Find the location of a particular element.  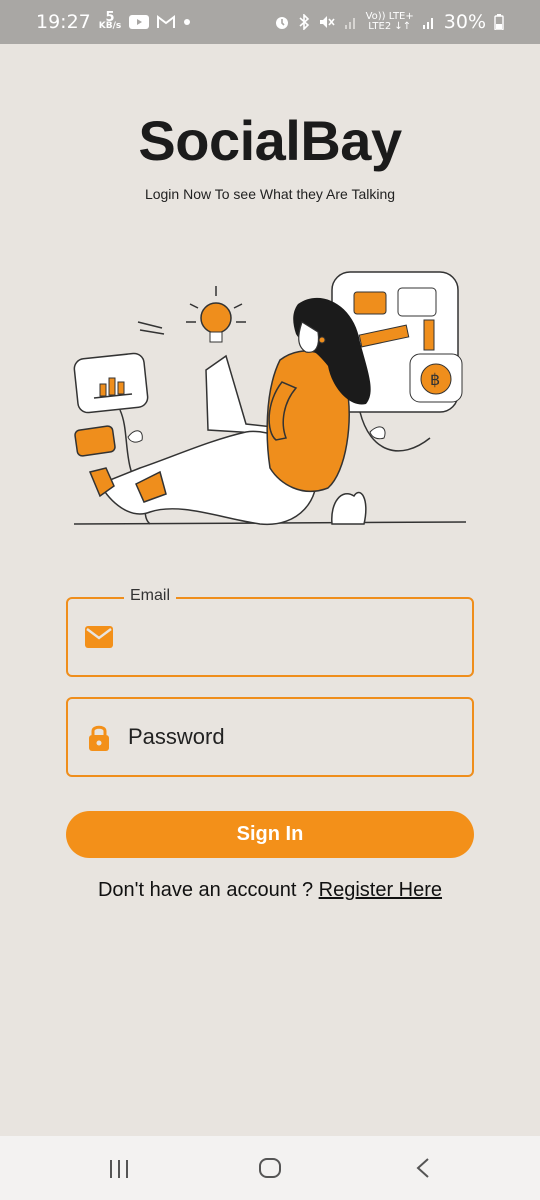

battery-icon is located at coordinates (499, 22).